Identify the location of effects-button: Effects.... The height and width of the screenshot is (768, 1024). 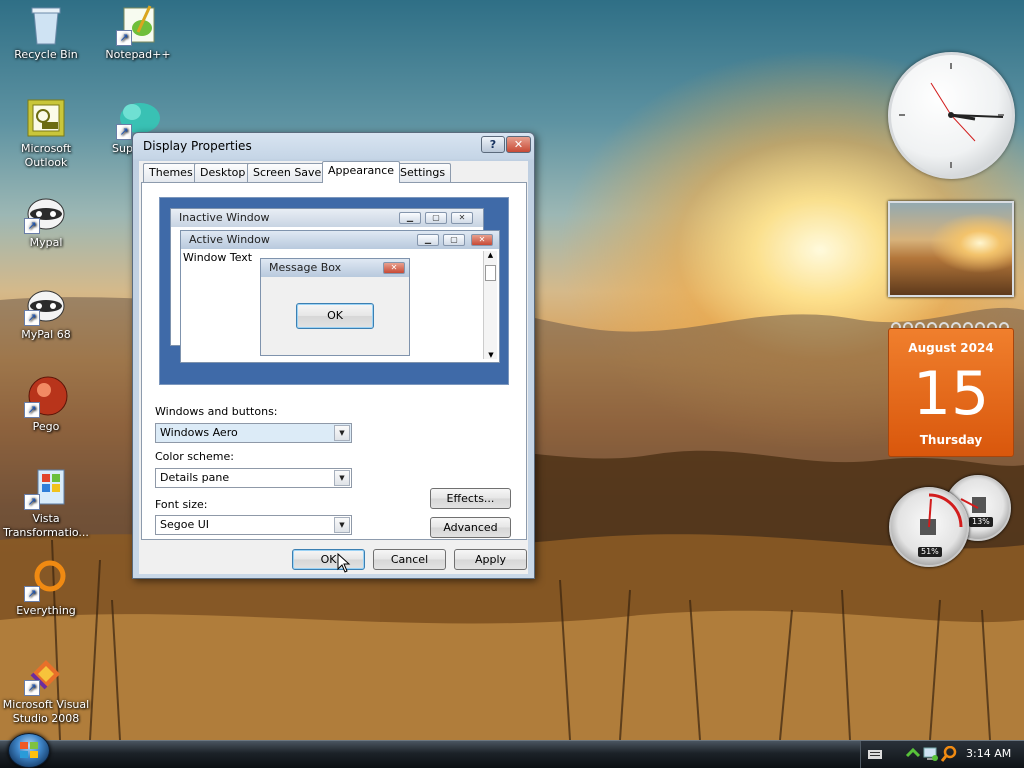
(470, 498).